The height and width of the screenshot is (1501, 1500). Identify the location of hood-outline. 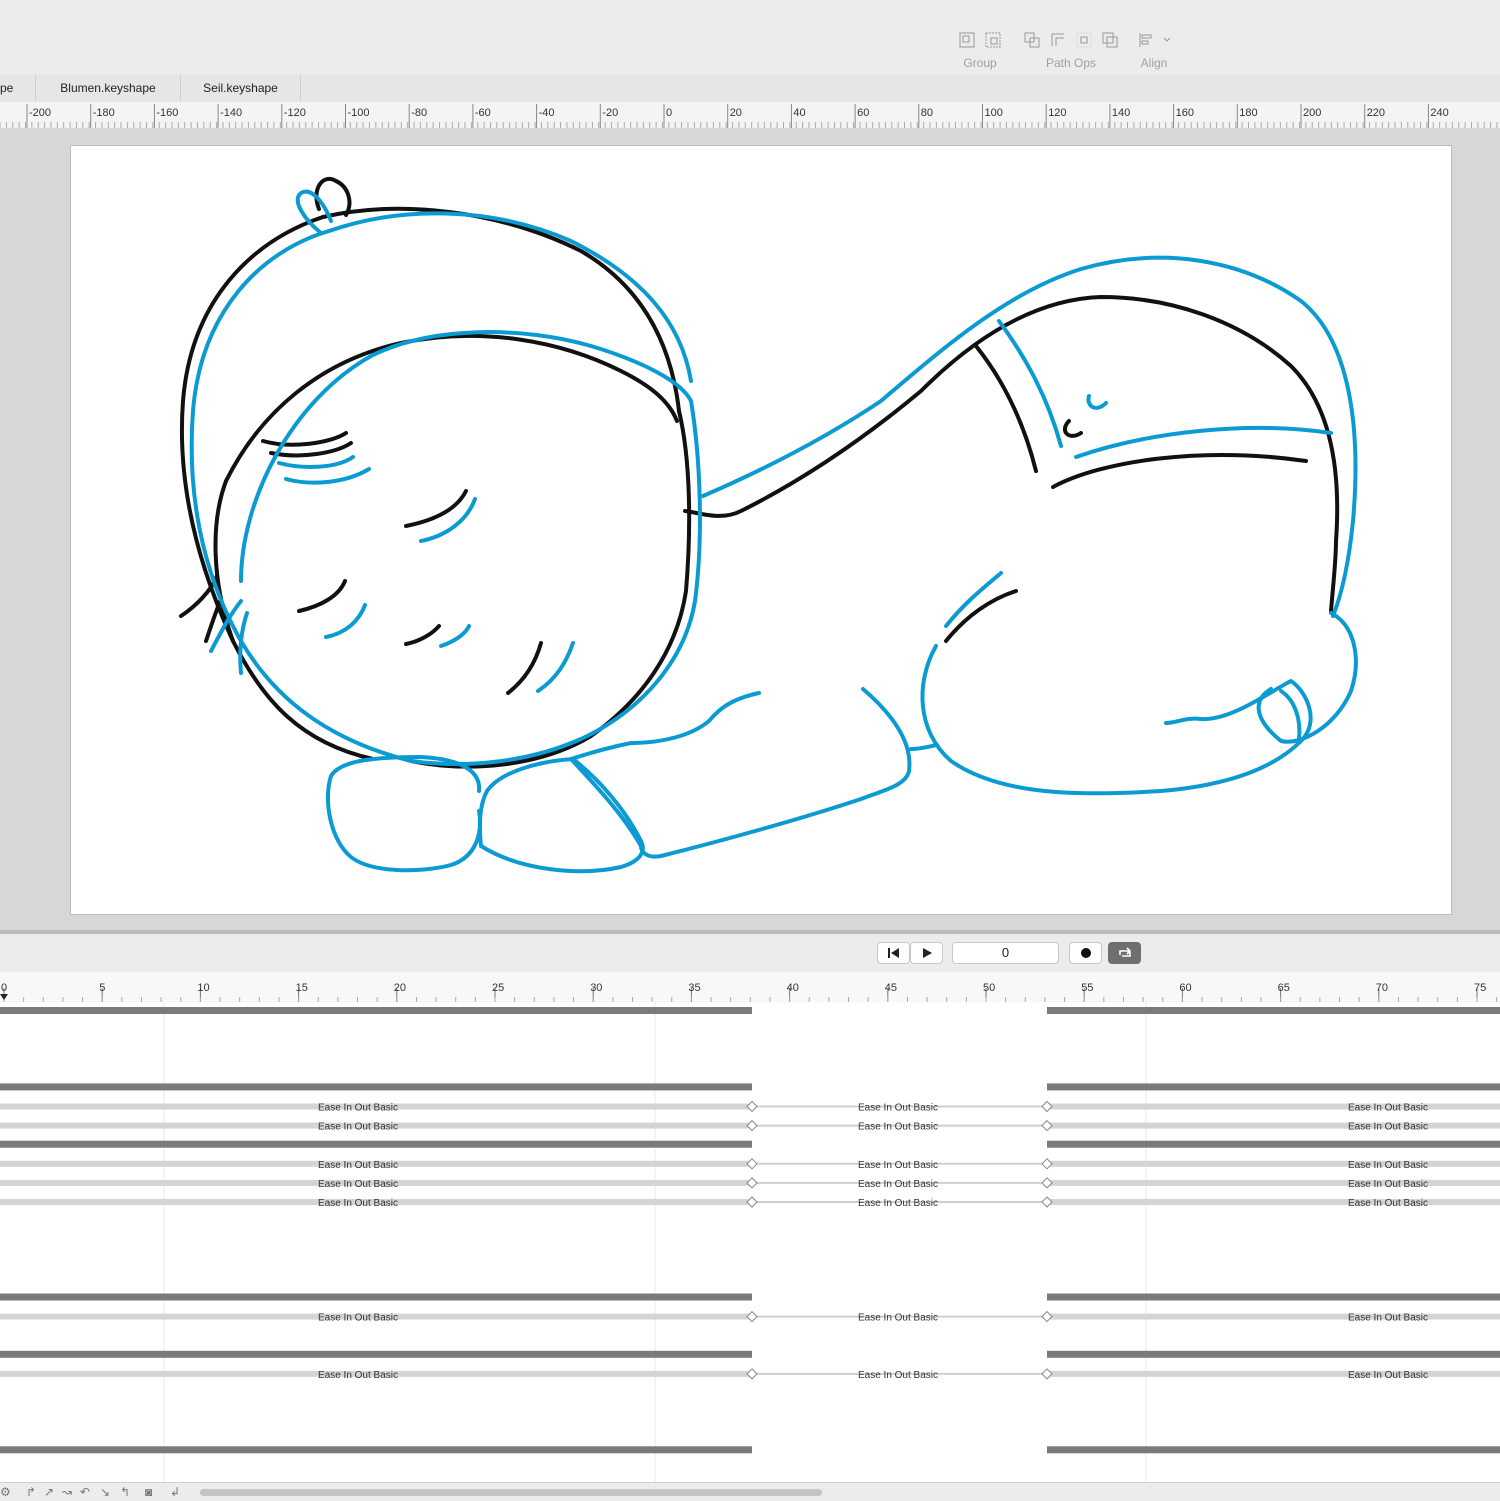
(277, 488).